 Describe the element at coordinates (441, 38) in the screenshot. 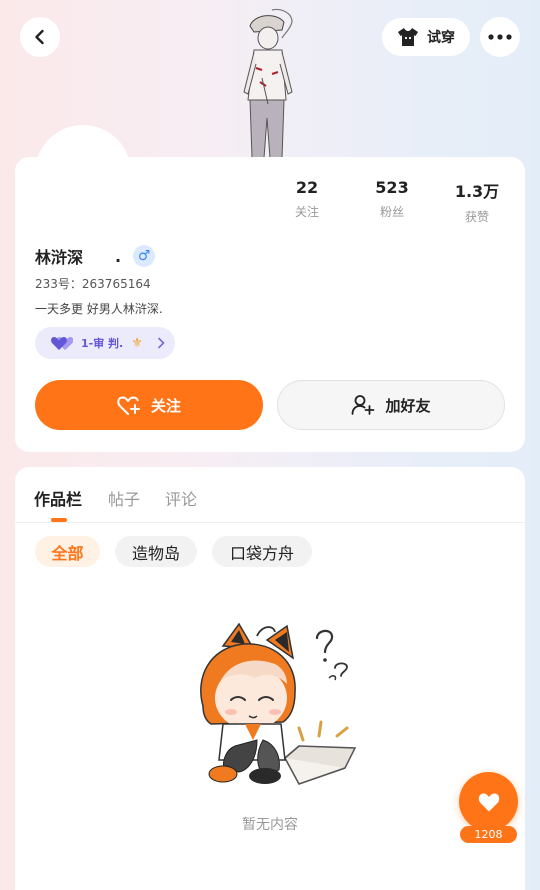

I see `try-on-label: 试穿` at that location.